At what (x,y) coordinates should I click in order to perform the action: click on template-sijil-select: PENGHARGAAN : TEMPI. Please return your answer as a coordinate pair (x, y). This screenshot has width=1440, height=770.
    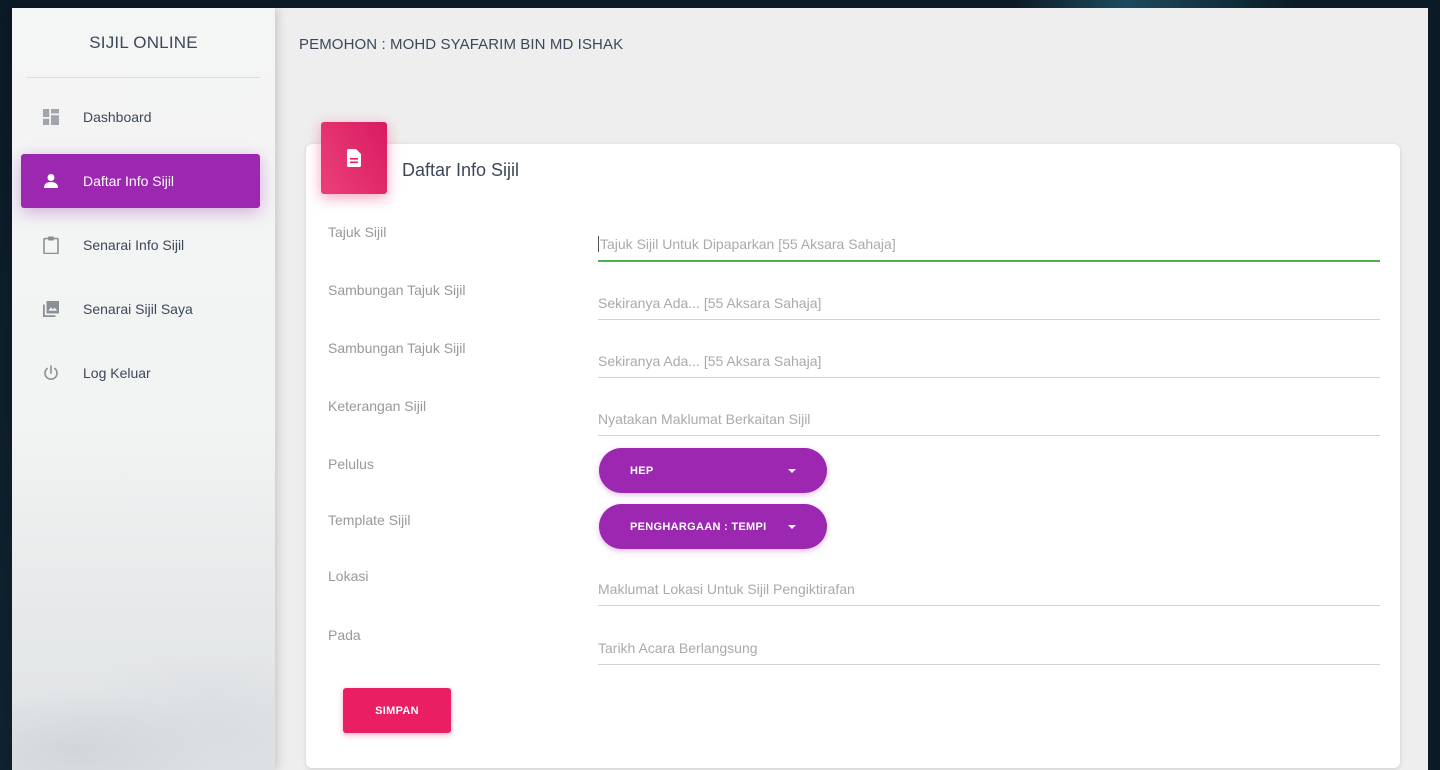
    Looking at the image, I should click on (713, 526).